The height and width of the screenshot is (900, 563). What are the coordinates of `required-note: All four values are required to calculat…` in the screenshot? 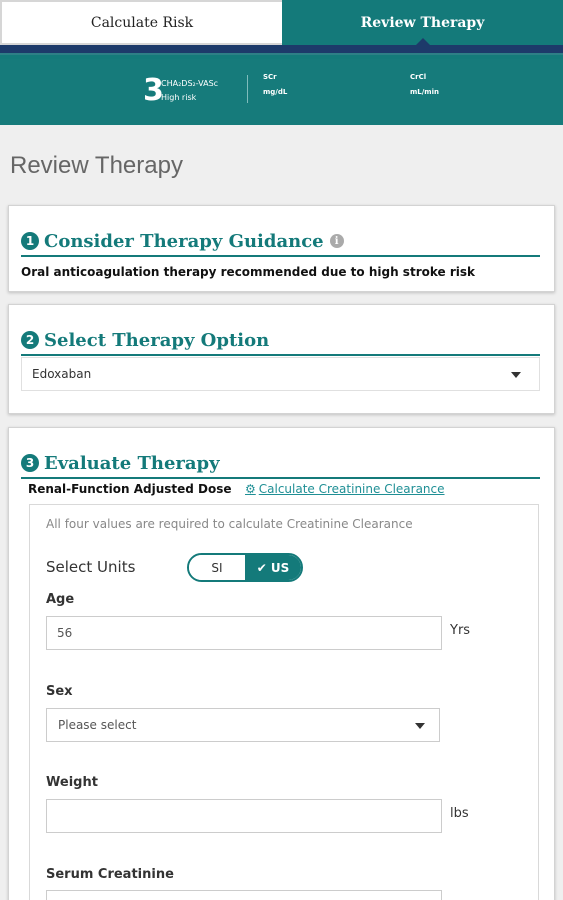 It's located at (229, 524).